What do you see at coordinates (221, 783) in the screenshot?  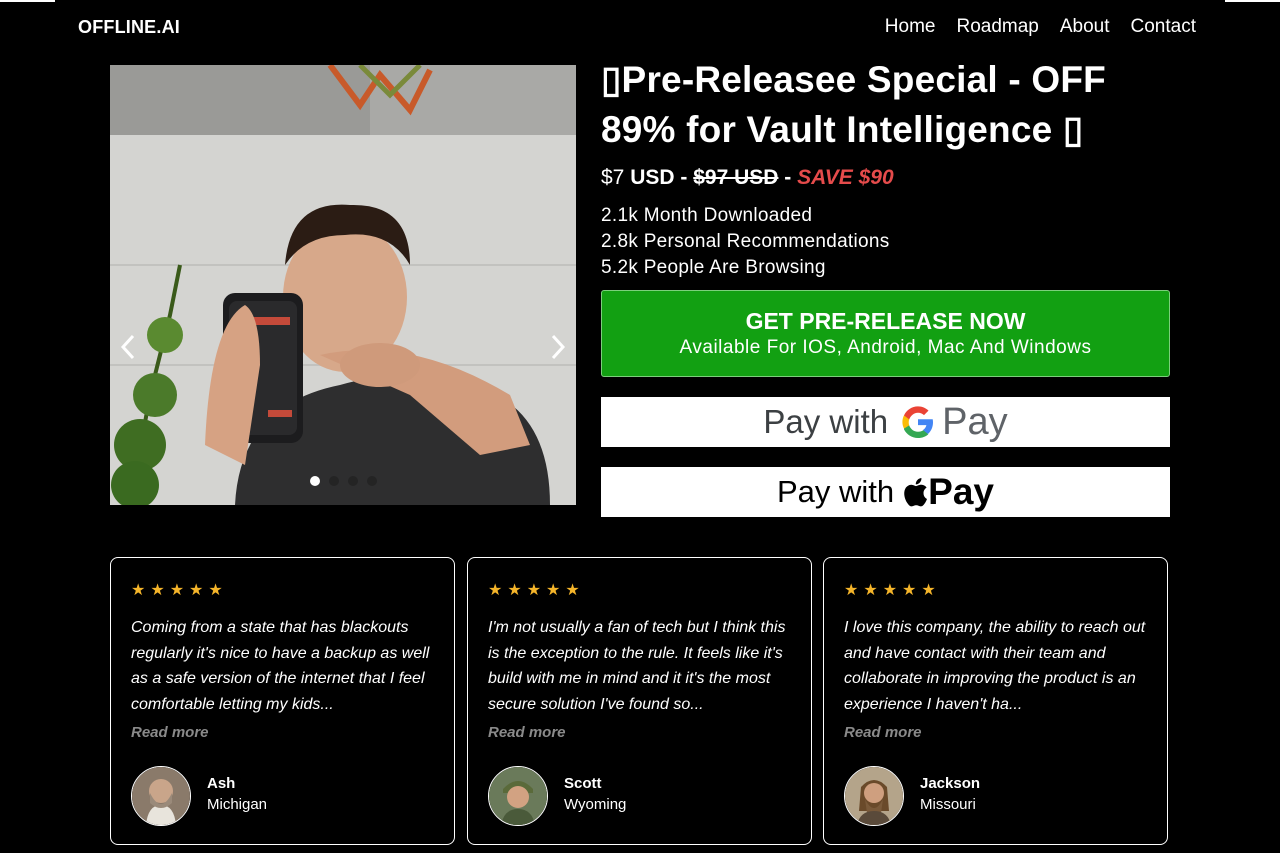 I see `reviewer-name: Ash` at bounding box center [221, 783].